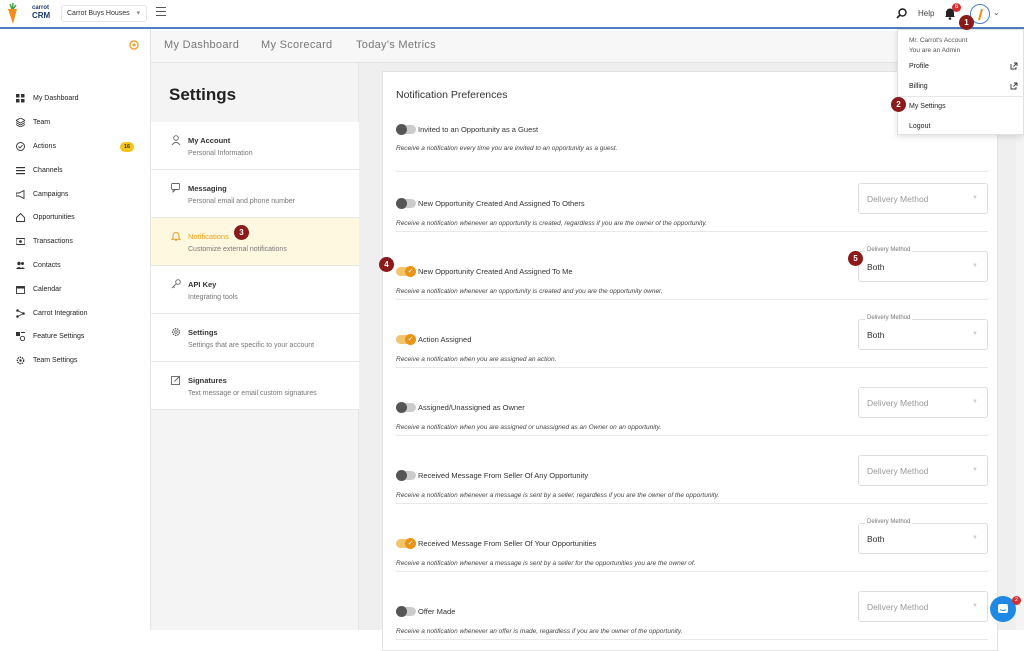 The width and height of the screenshot is (1024, 651). I want to click on delivery-method-value: Delivery Method, so click(898, 199).